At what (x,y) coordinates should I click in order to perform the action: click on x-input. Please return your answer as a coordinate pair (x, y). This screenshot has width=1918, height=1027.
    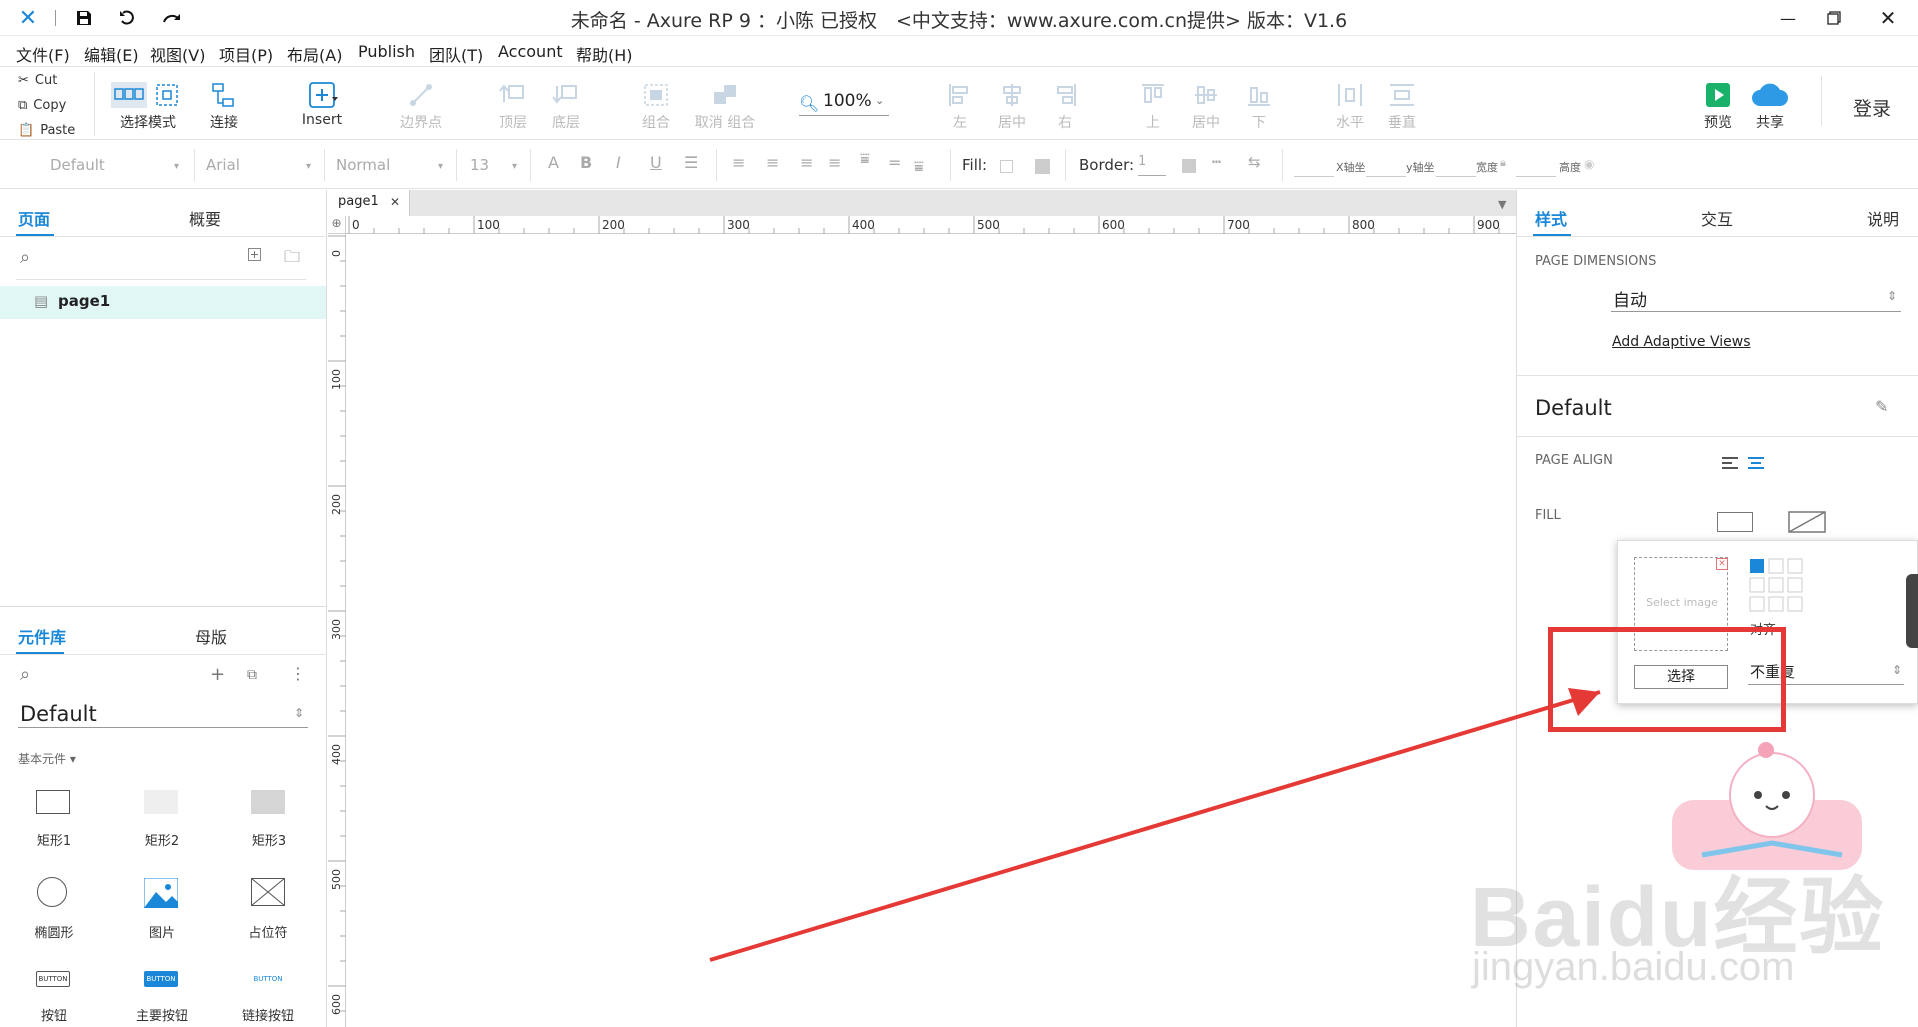
    Looking at the image, I should click on (1314, 166).